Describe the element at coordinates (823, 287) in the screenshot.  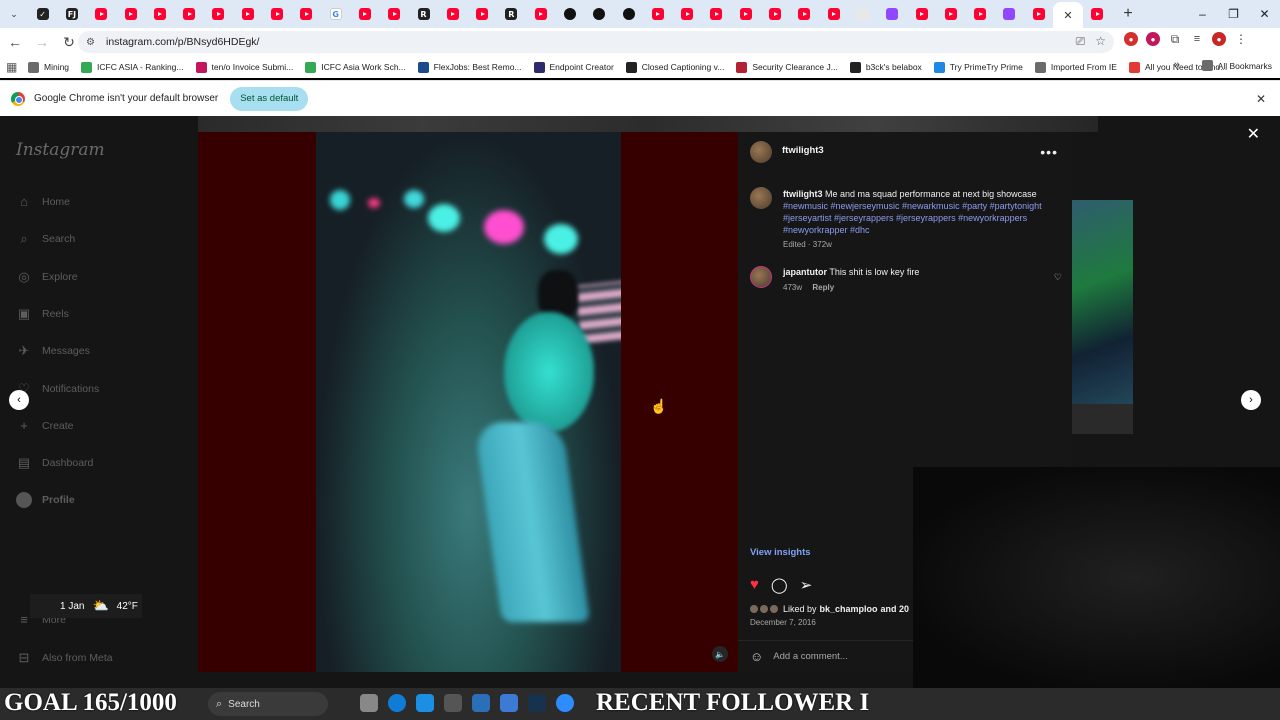
I see `comment-reply-button: Reply` at that location.